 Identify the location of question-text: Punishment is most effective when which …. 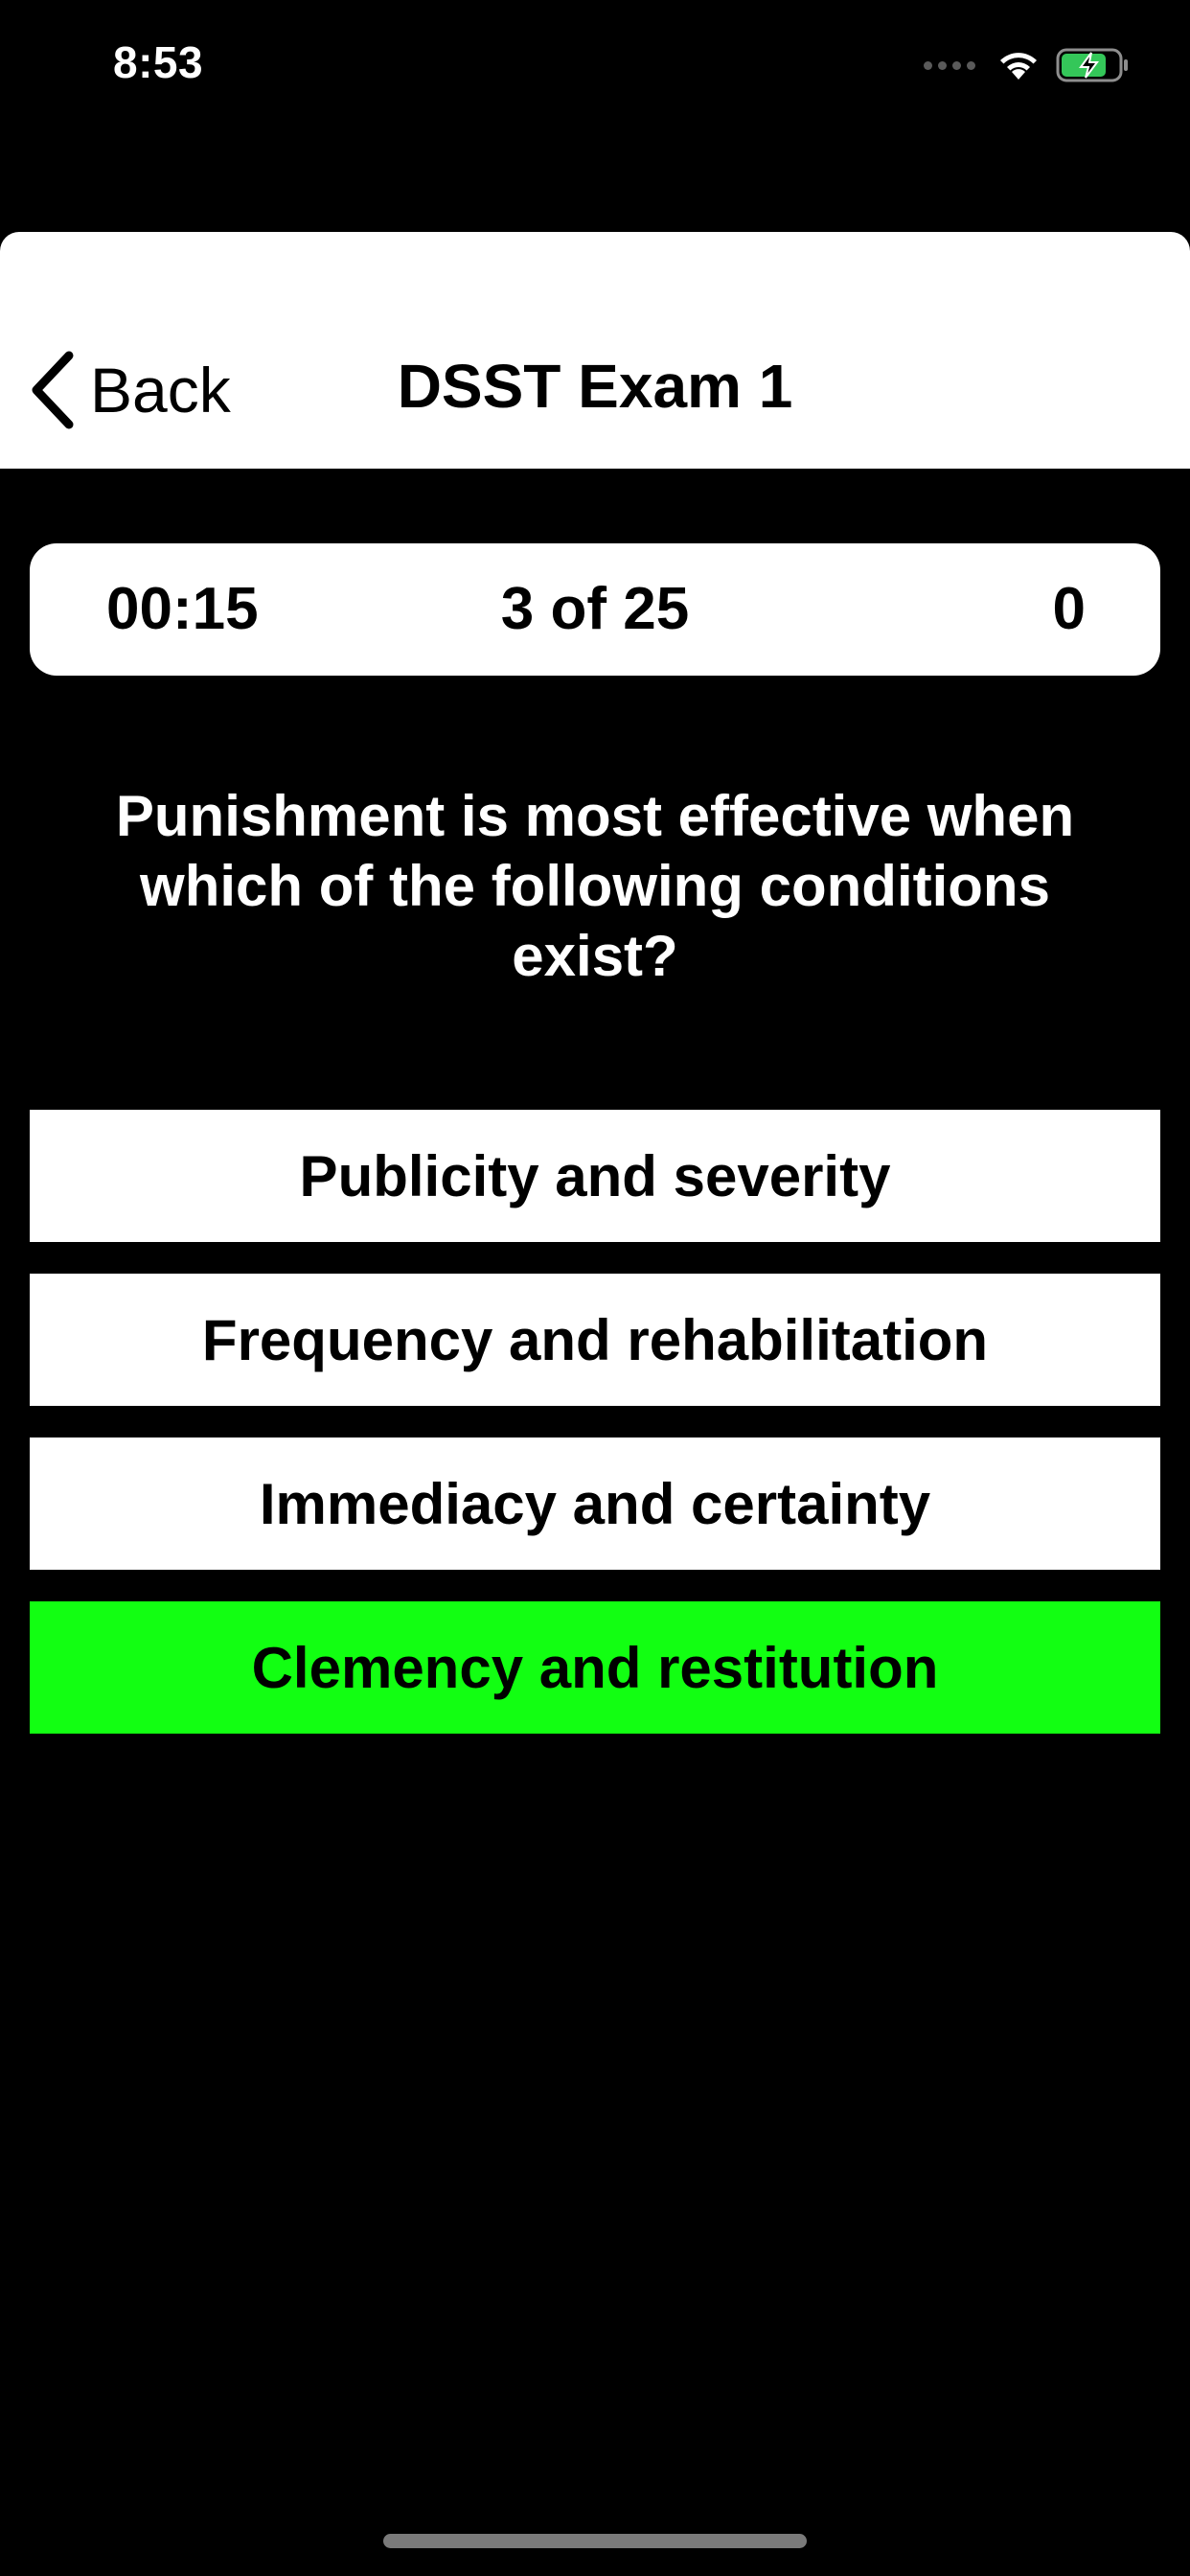
(595, 886).